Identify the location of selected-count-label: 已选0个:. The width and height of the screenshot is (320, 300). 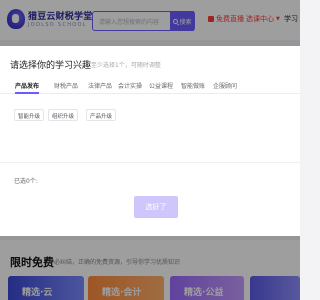
(26, 181).